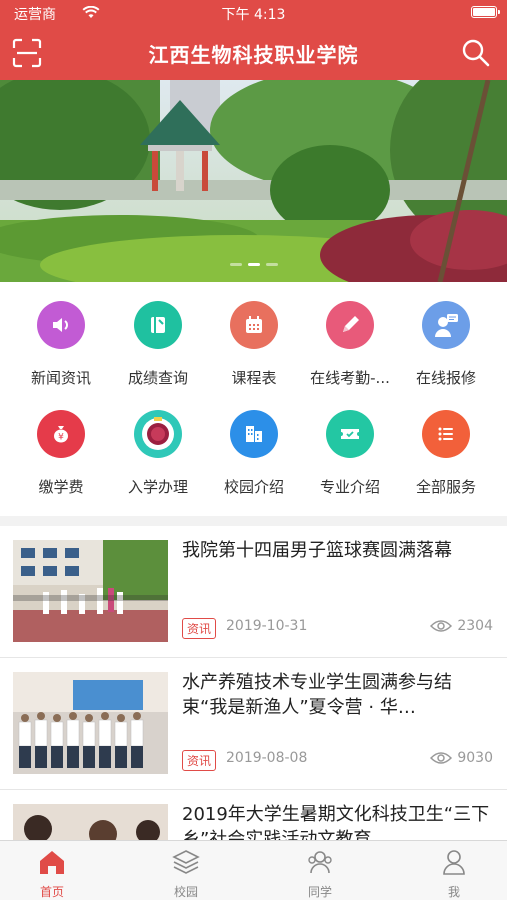  What do you see at coordinates (253, 487) in the screenshot?
I see `service-label: 校园介绍` at bounding box center [253, 487].